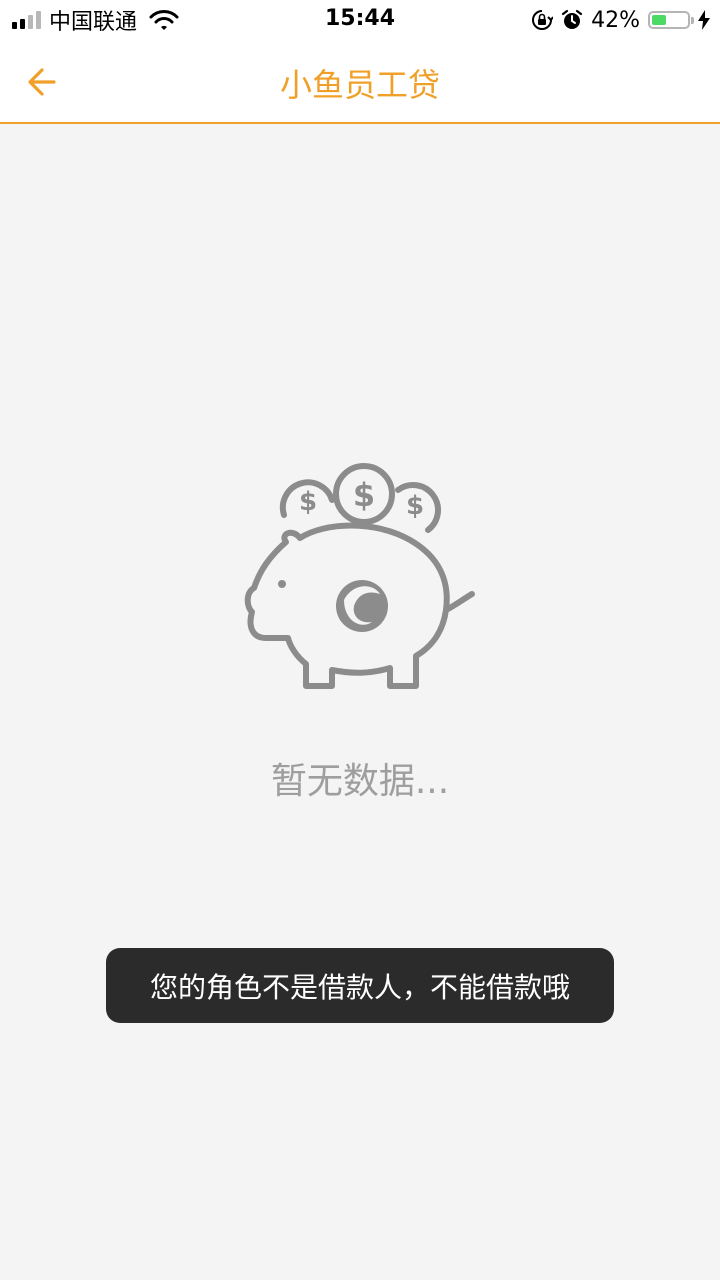 Image resolution: width=720 pixels, height=1280 pixels. I want to click on piggy-bank-icon: $ $ $, so click(359, 576).